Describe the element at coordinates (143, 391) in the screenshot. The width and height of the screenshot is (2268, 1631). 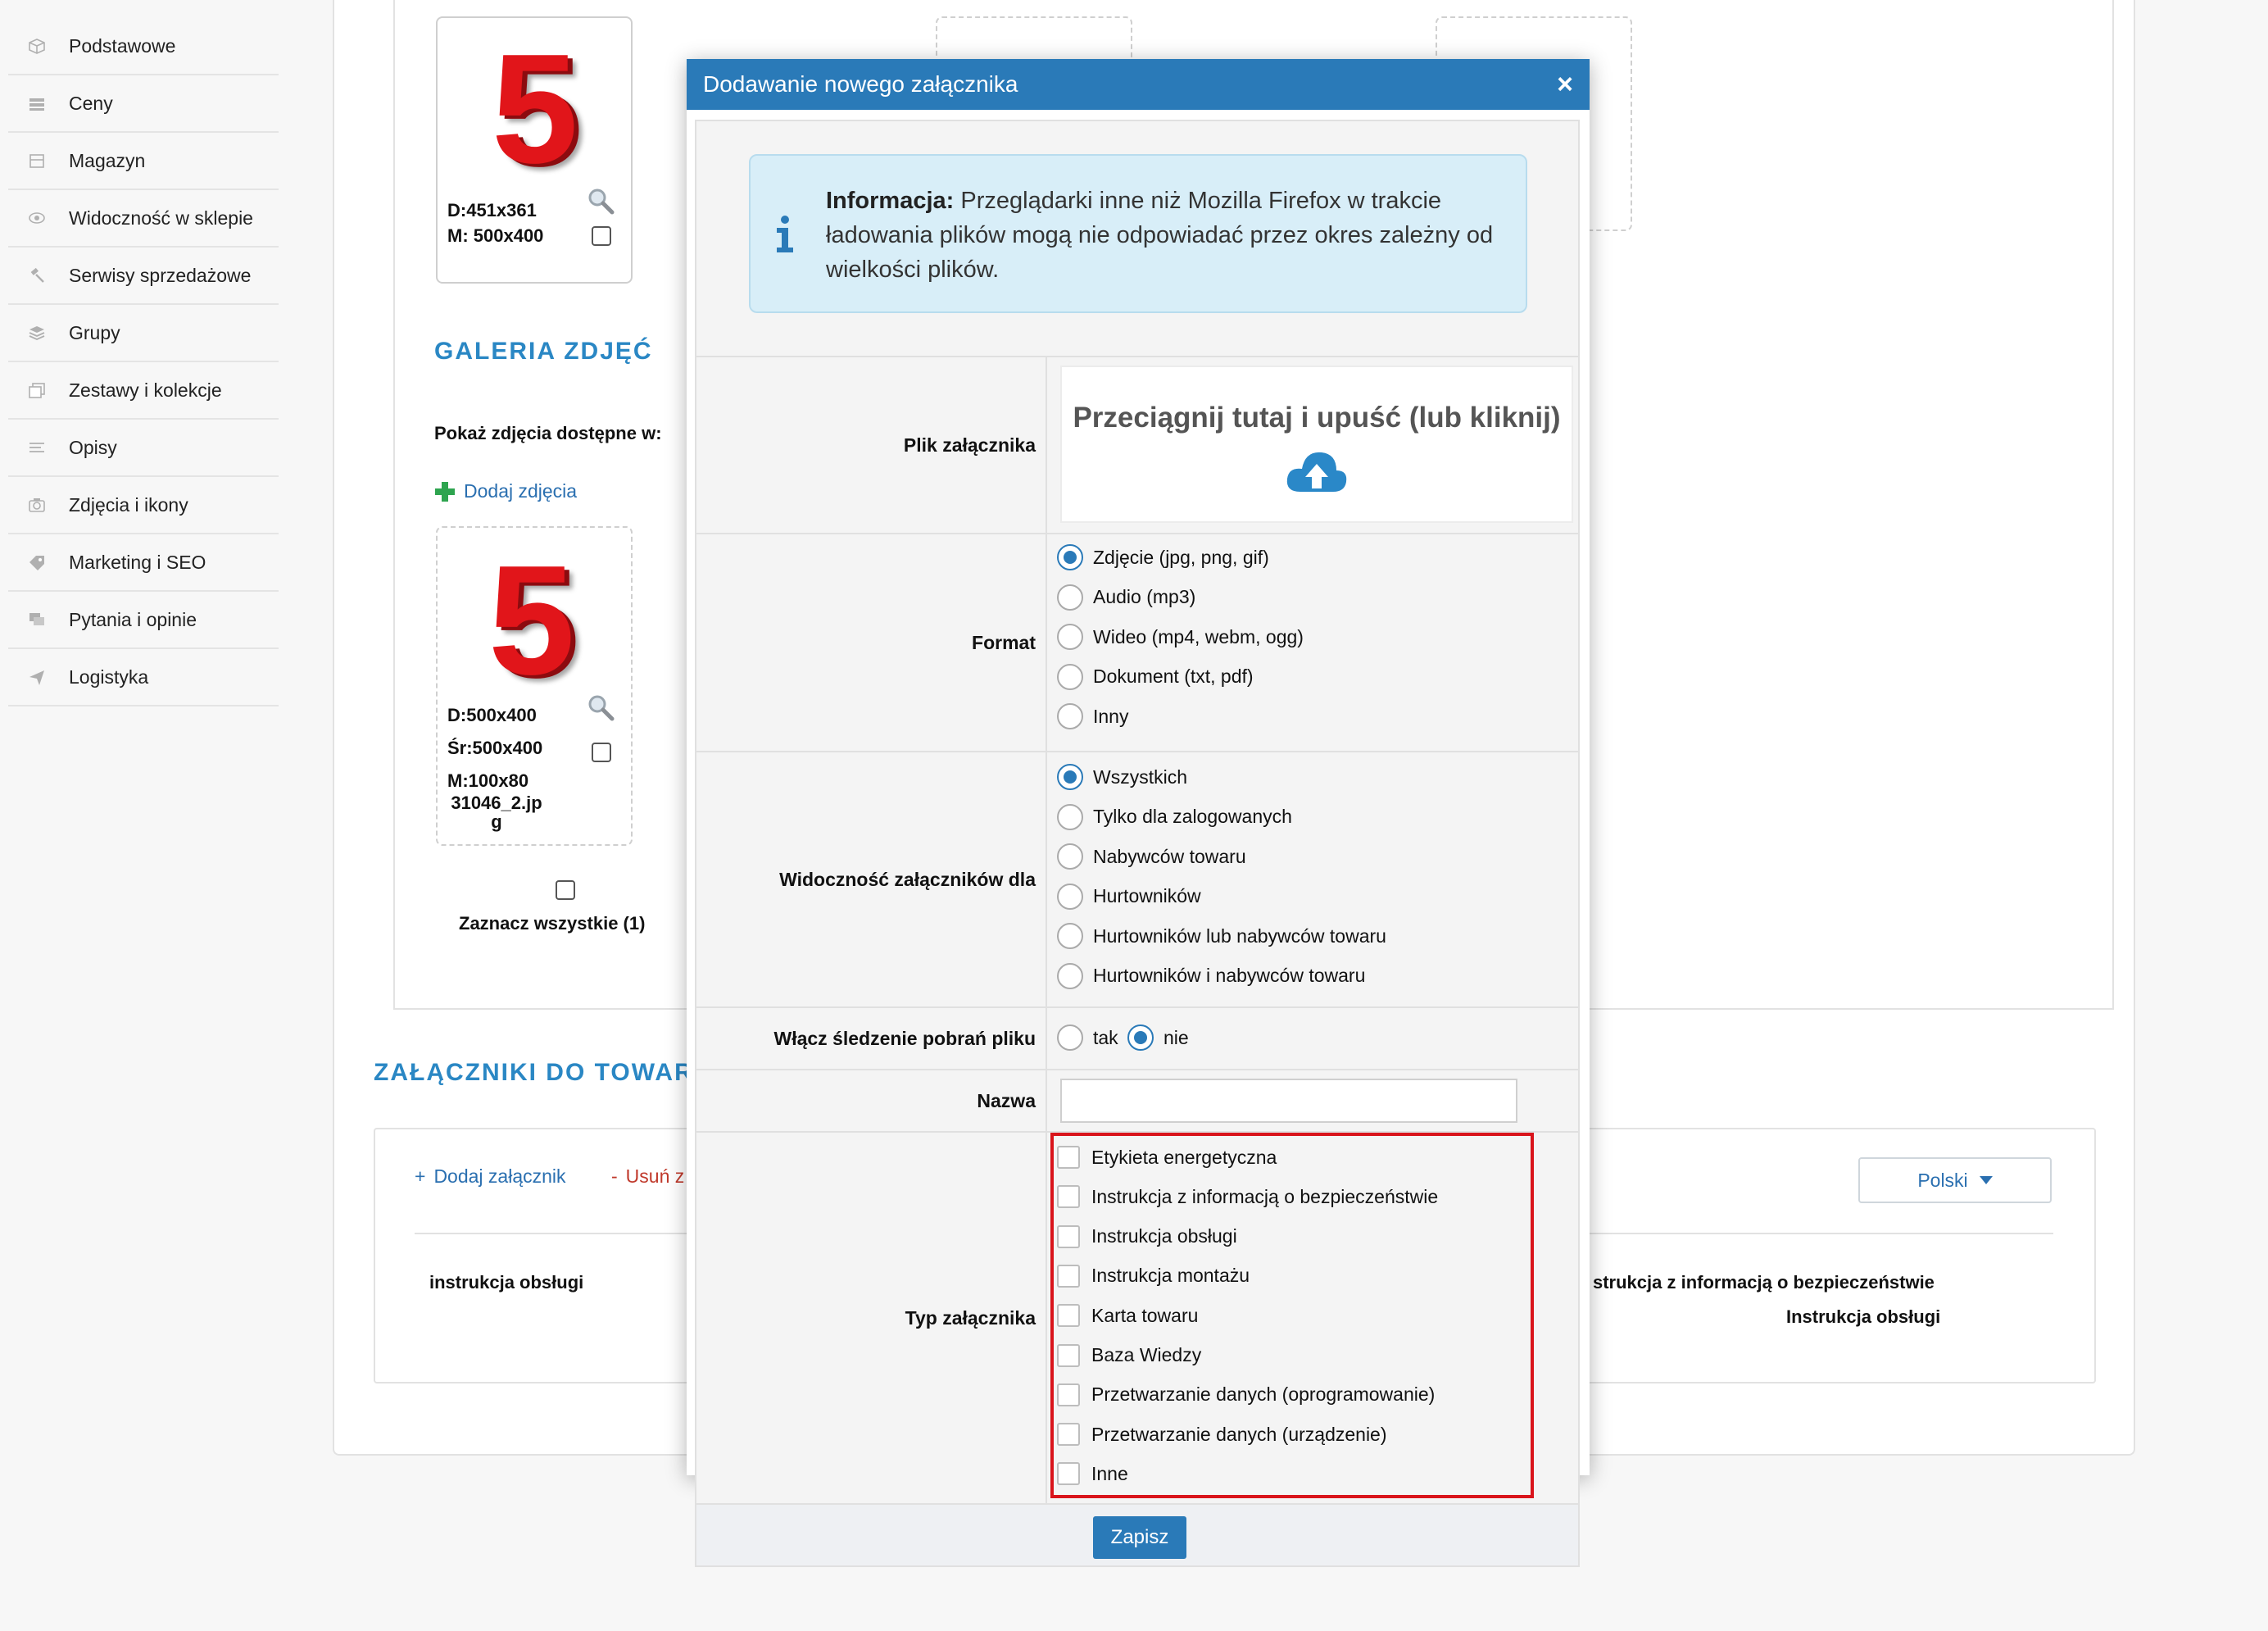
I see `sidebar-item-zestawy-i-kolekcje: Zestawy i kolekcje` at that location.